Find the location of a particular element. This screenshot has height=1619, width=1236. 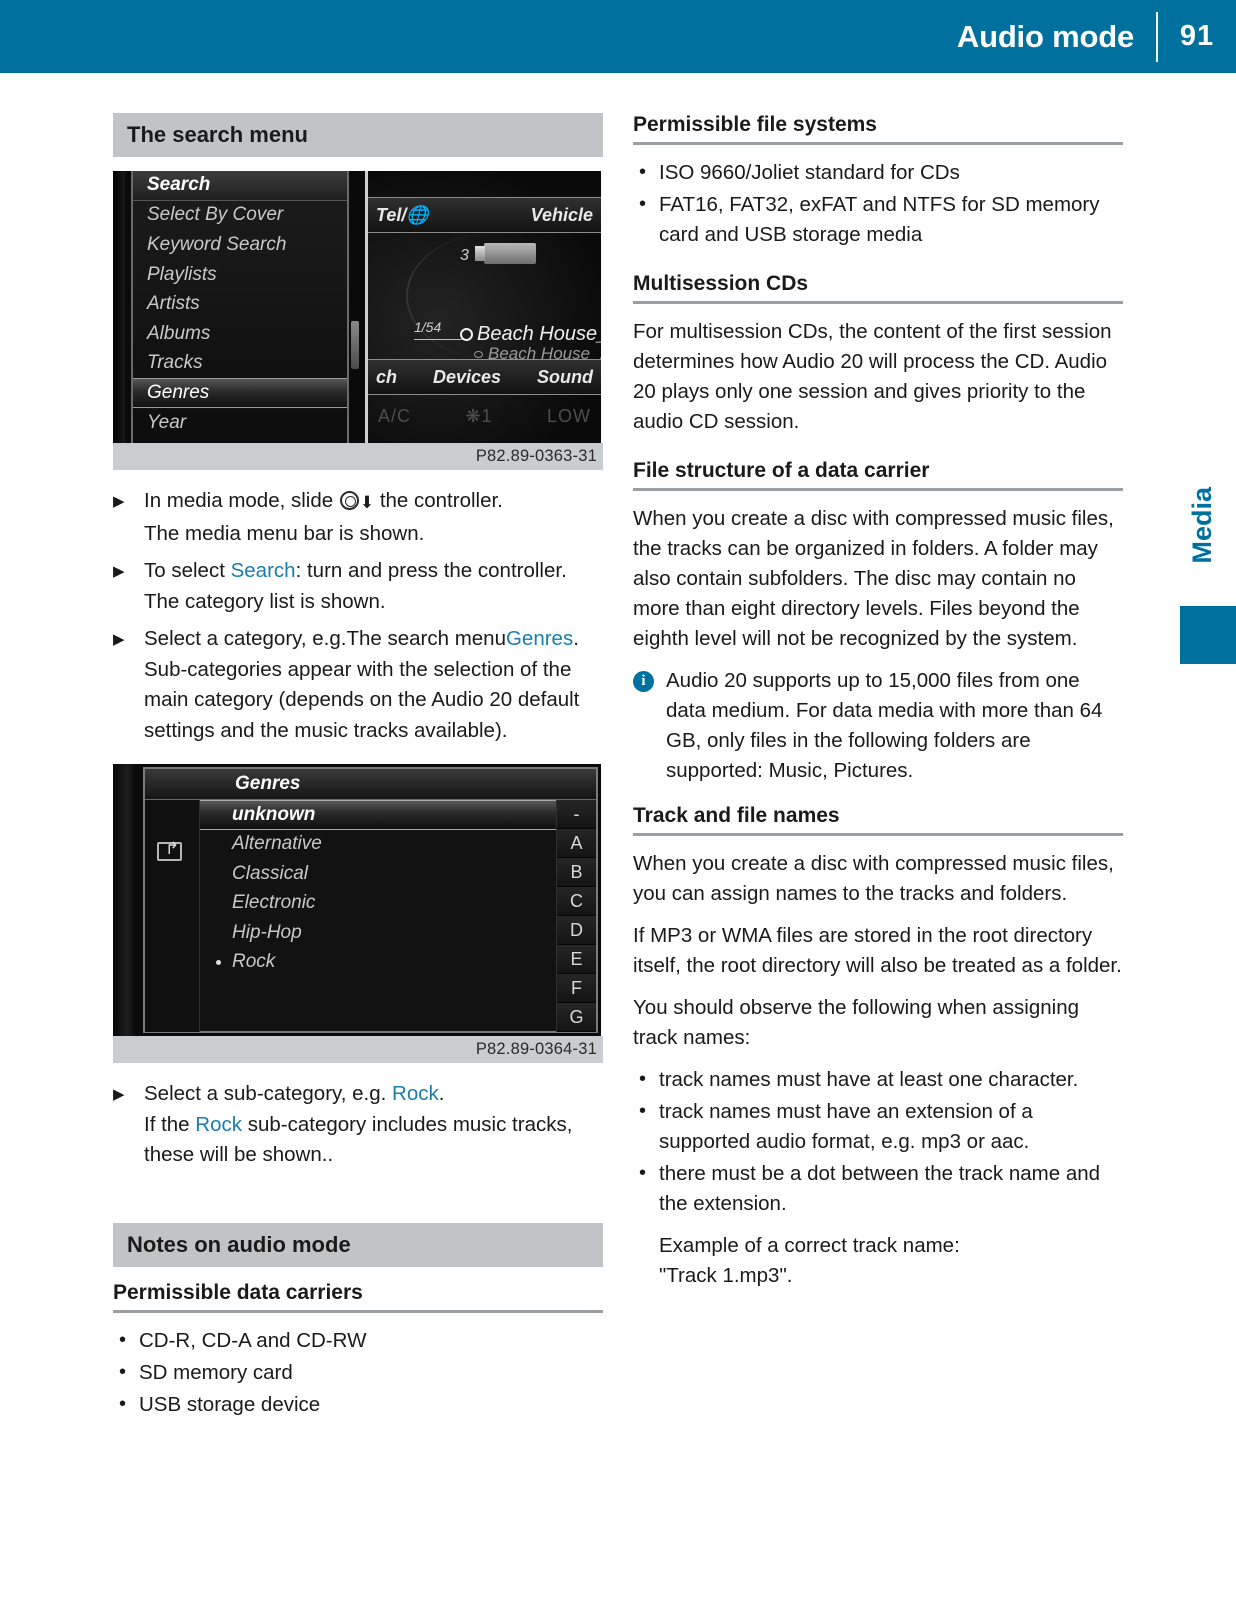

subhead-file-structure: File structure of a data carrier is located at coordinates (781, 470).